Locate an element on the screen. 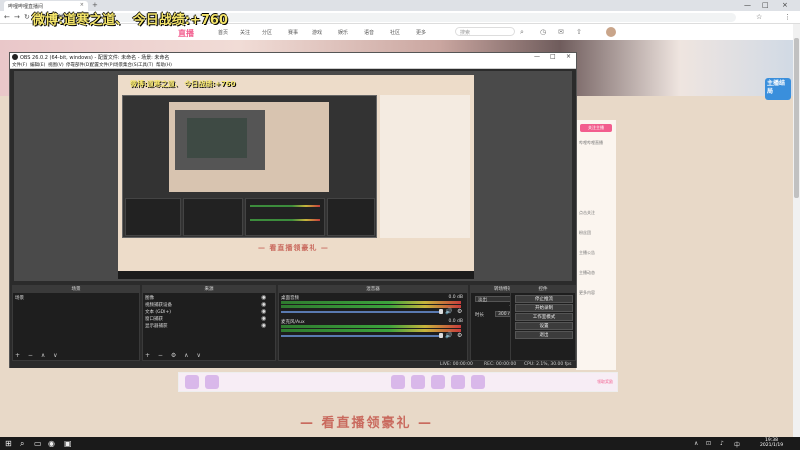 The height and width of the screenshot is (450, 800). obs-maximize-button: □ is located at coordinates (553, 56).